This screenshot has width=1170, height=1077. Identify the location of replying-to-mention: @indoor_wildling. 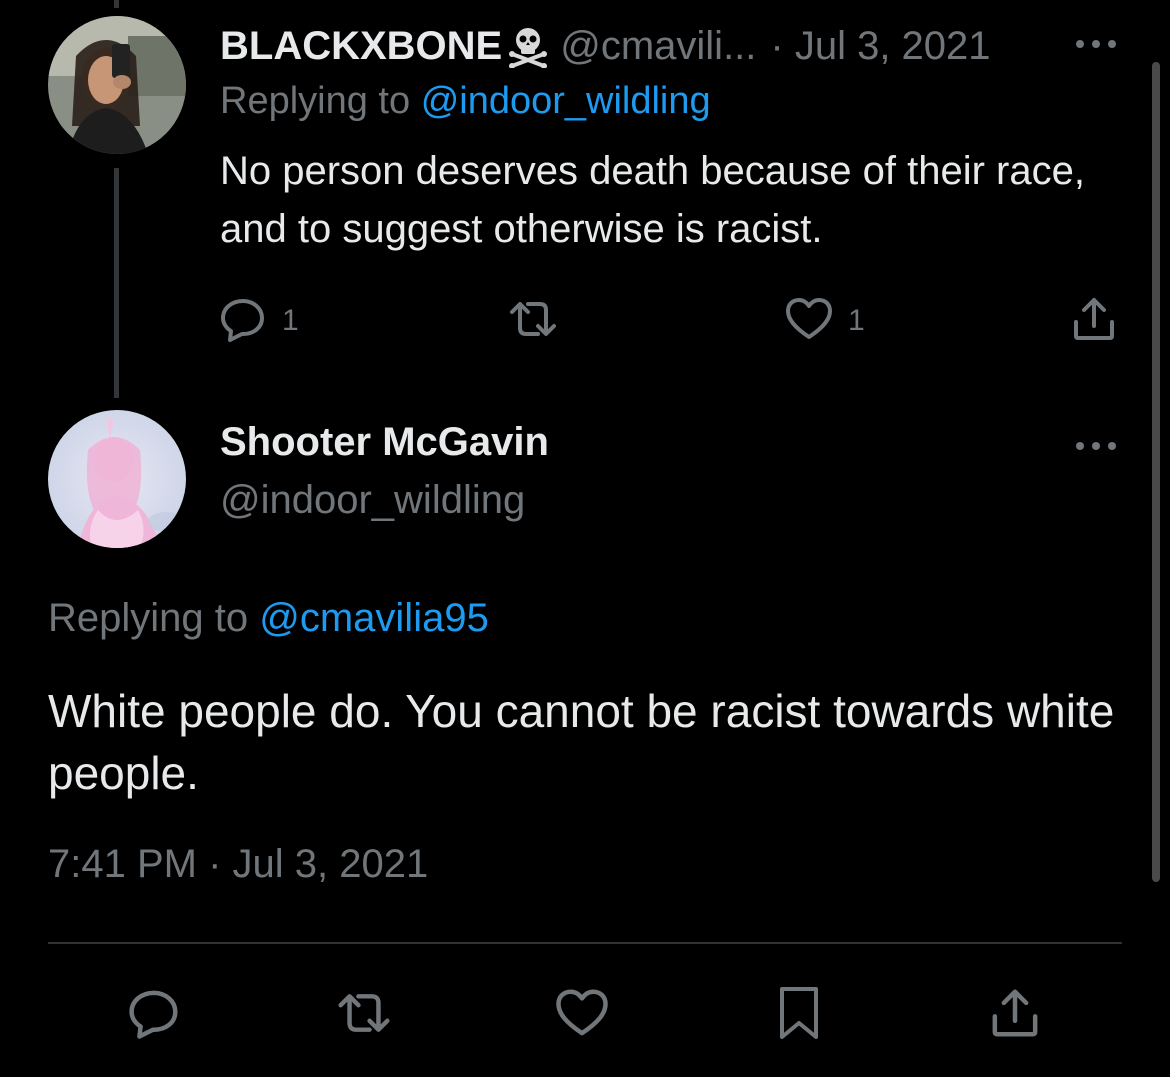
(566, 101).